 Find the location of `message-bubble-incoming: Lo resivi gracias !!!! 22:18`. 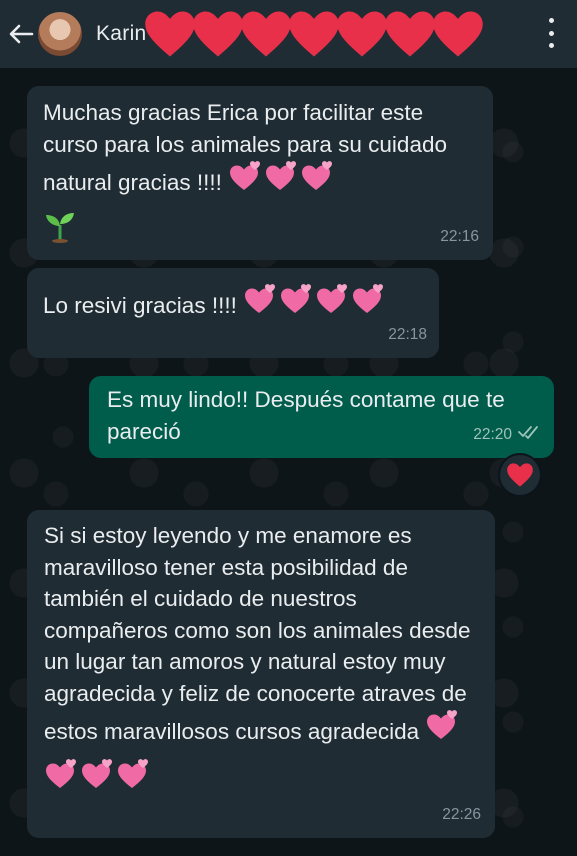

message-bubble-incoming: Lo resivi gracias !!!! 22:18 is located at coordinates (233, 313).